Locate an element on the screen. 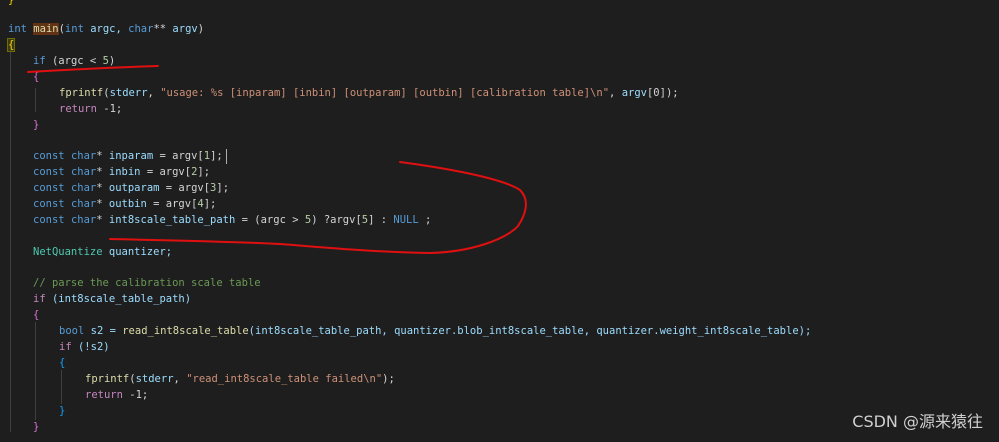  code-line-if-s2: if (!s2) is located at coordinates (84, 347).